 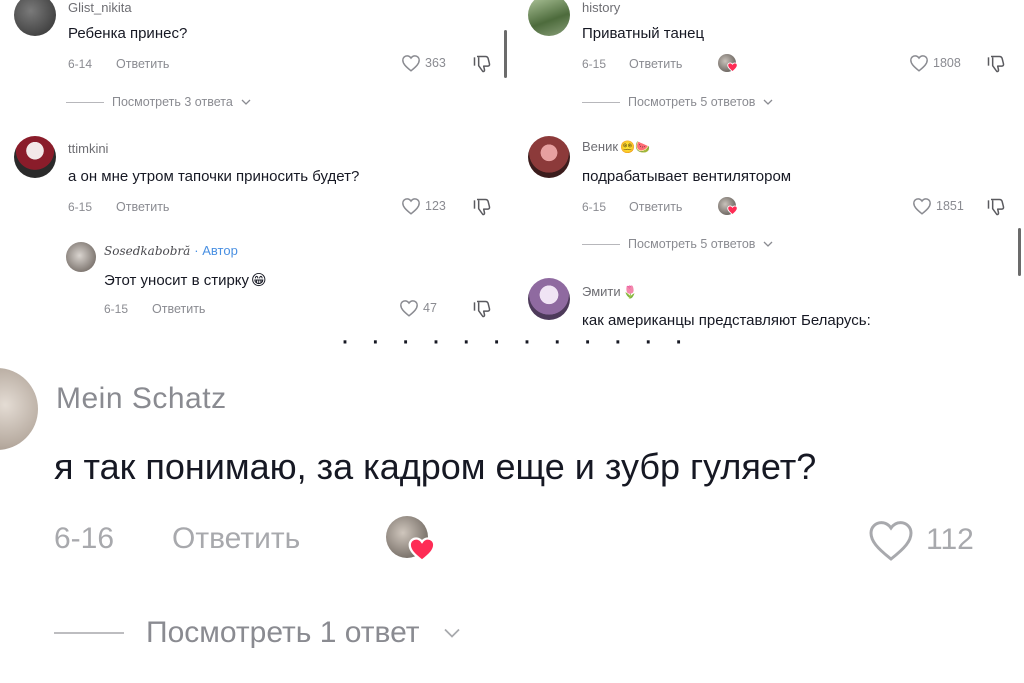 I want to click on comment-username-row: Веник 😵‍💫🍉, so click(x=616, y=146).